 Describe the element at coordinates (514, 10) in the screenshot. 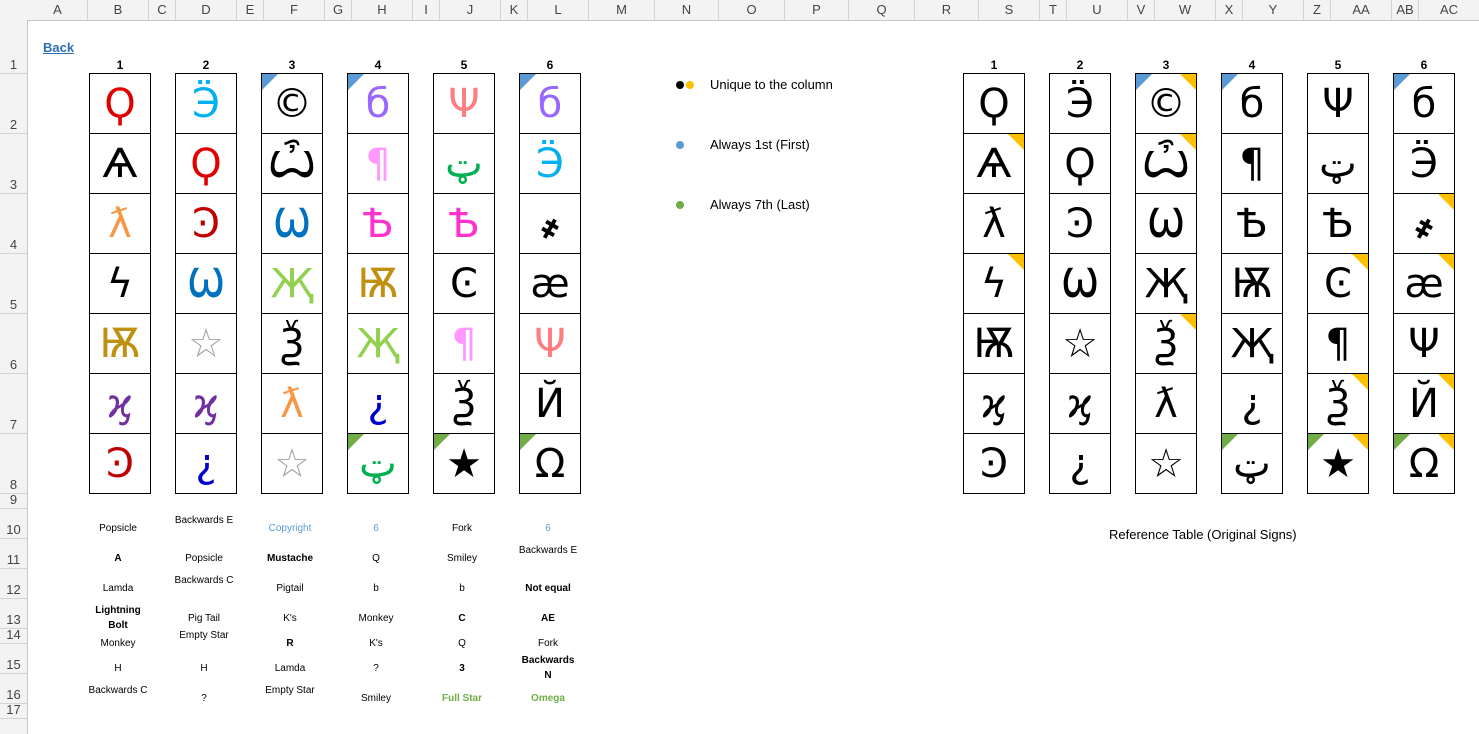

I see `column-header-K: K` at that location.